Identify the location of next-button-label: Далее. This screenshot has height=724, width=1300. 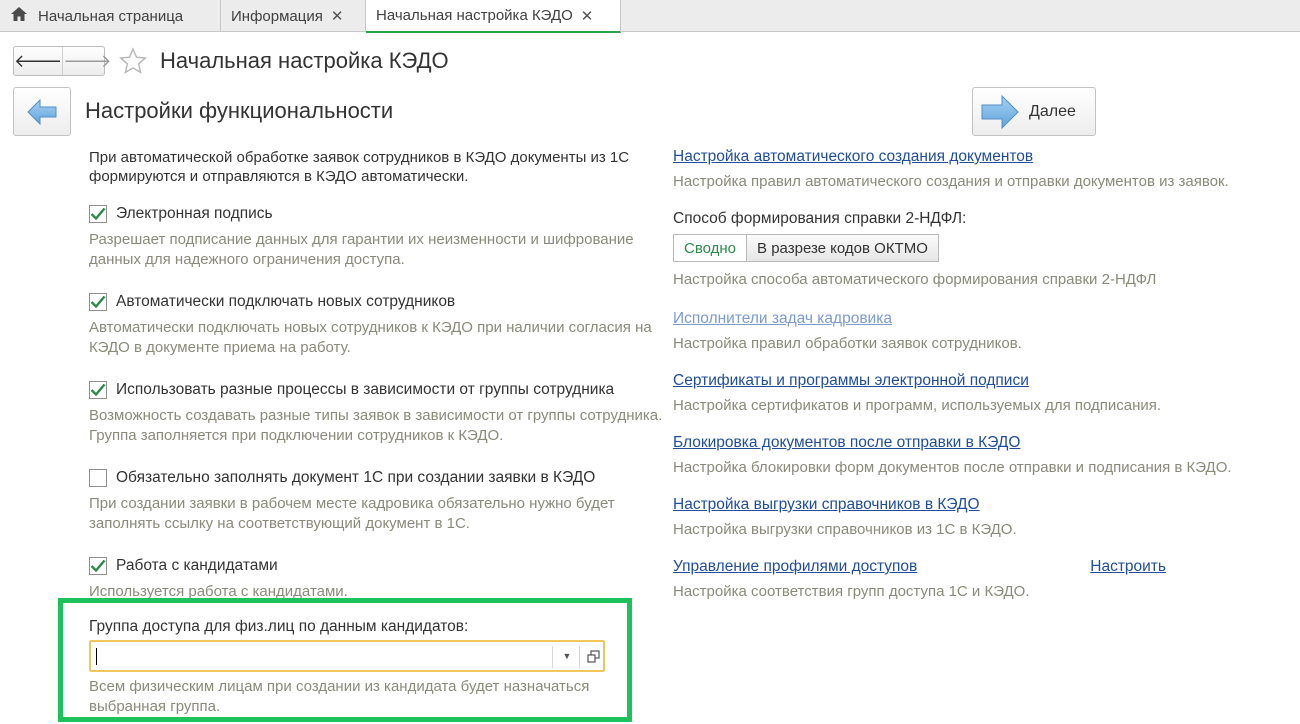
(1052, 111).